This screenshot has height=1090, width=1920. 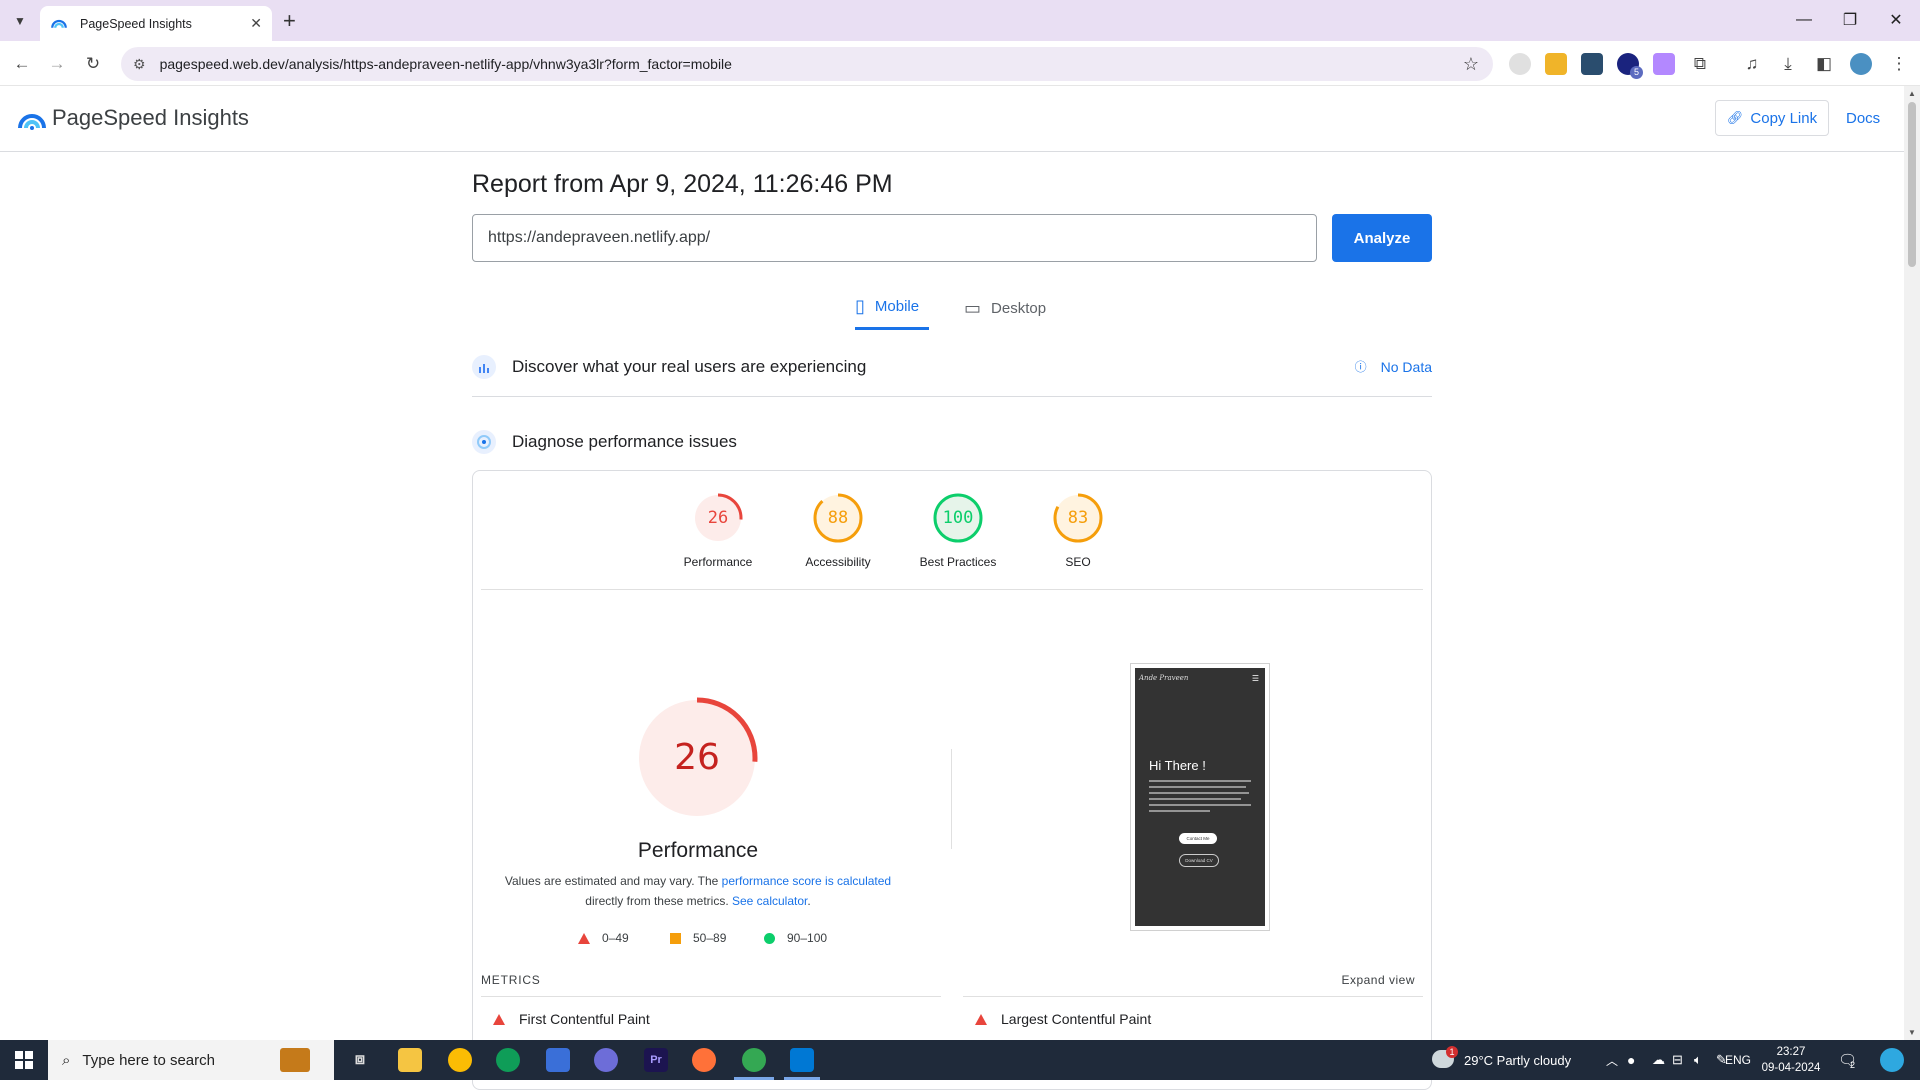 What do you see at coordinates (1698, 1060) in the screenshot?
I see `volume-icon: 🔈︎` at bounding box center [1698, 1060].